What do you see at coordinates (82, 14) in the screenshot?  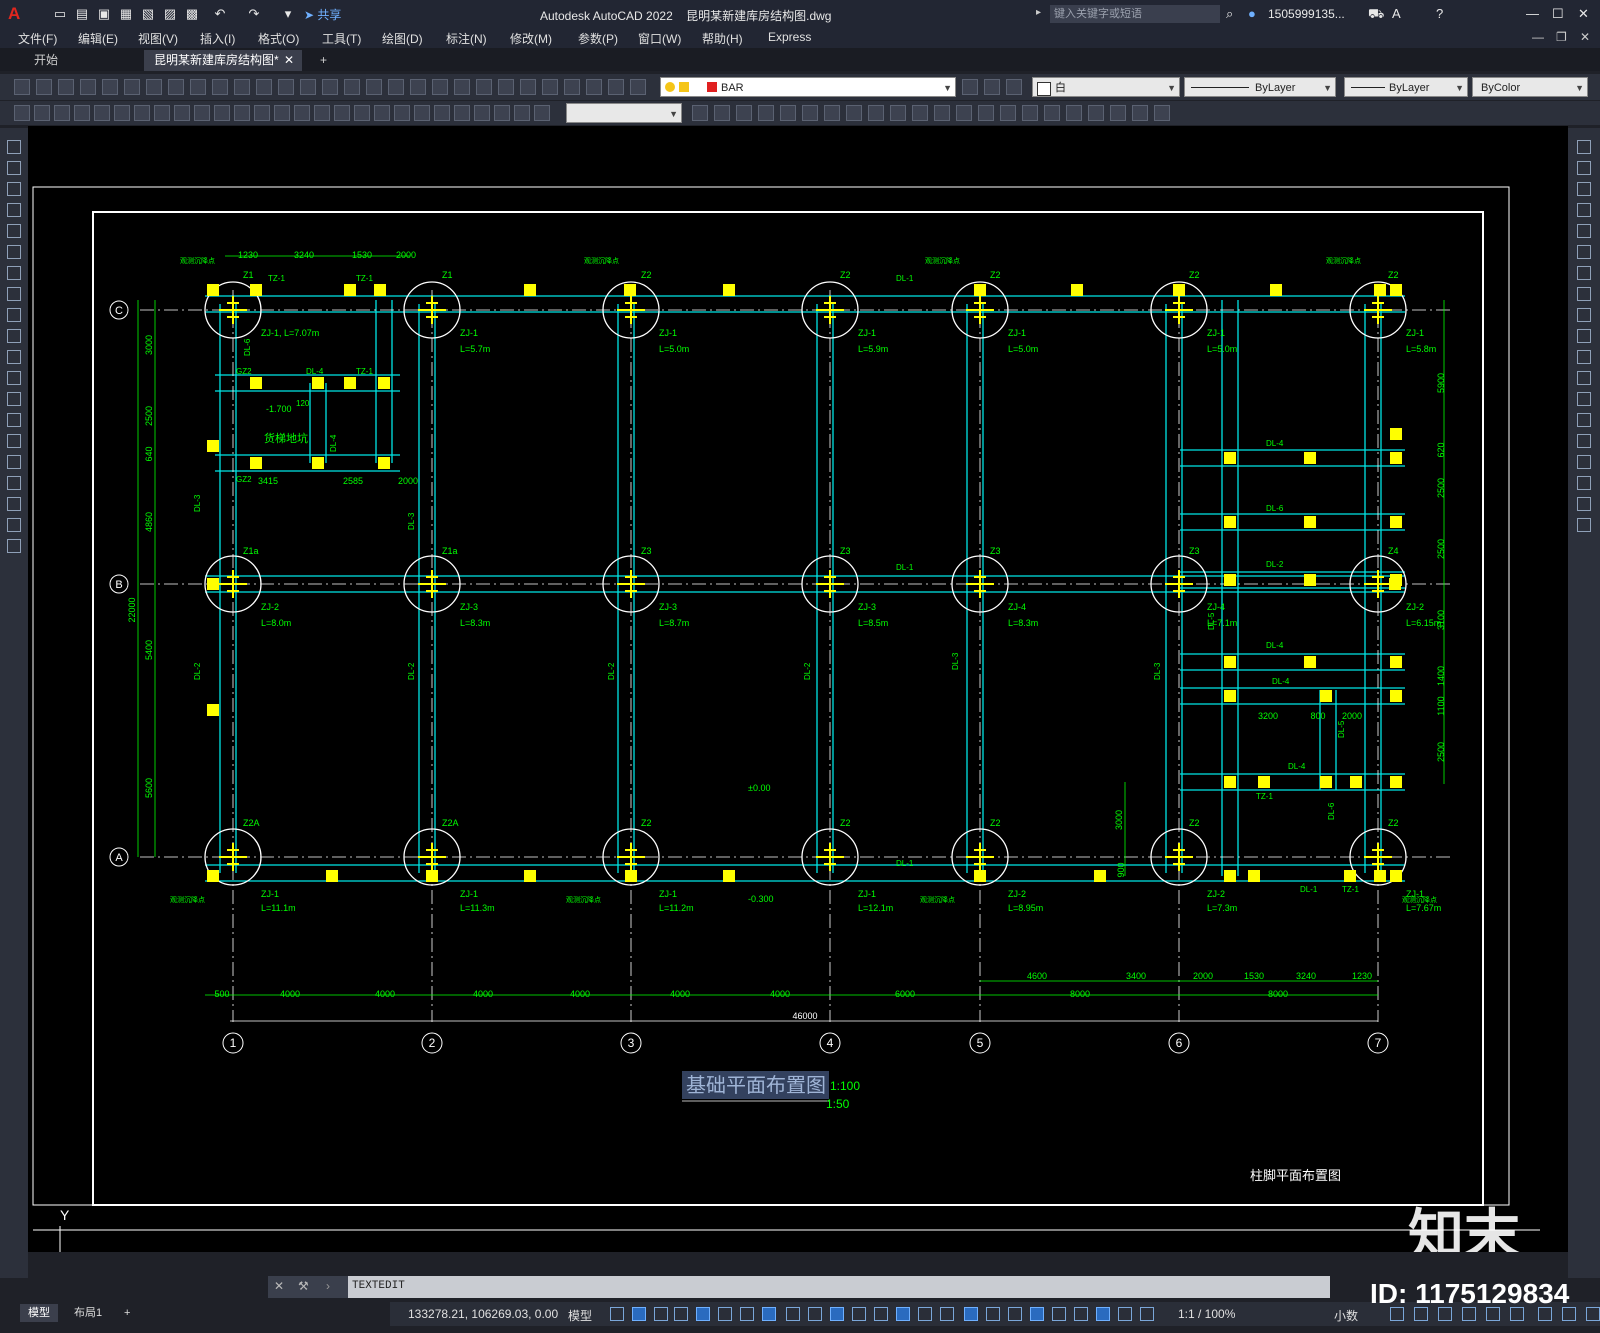 I see `open-icon: ▤` at bounding box center [82, 14].